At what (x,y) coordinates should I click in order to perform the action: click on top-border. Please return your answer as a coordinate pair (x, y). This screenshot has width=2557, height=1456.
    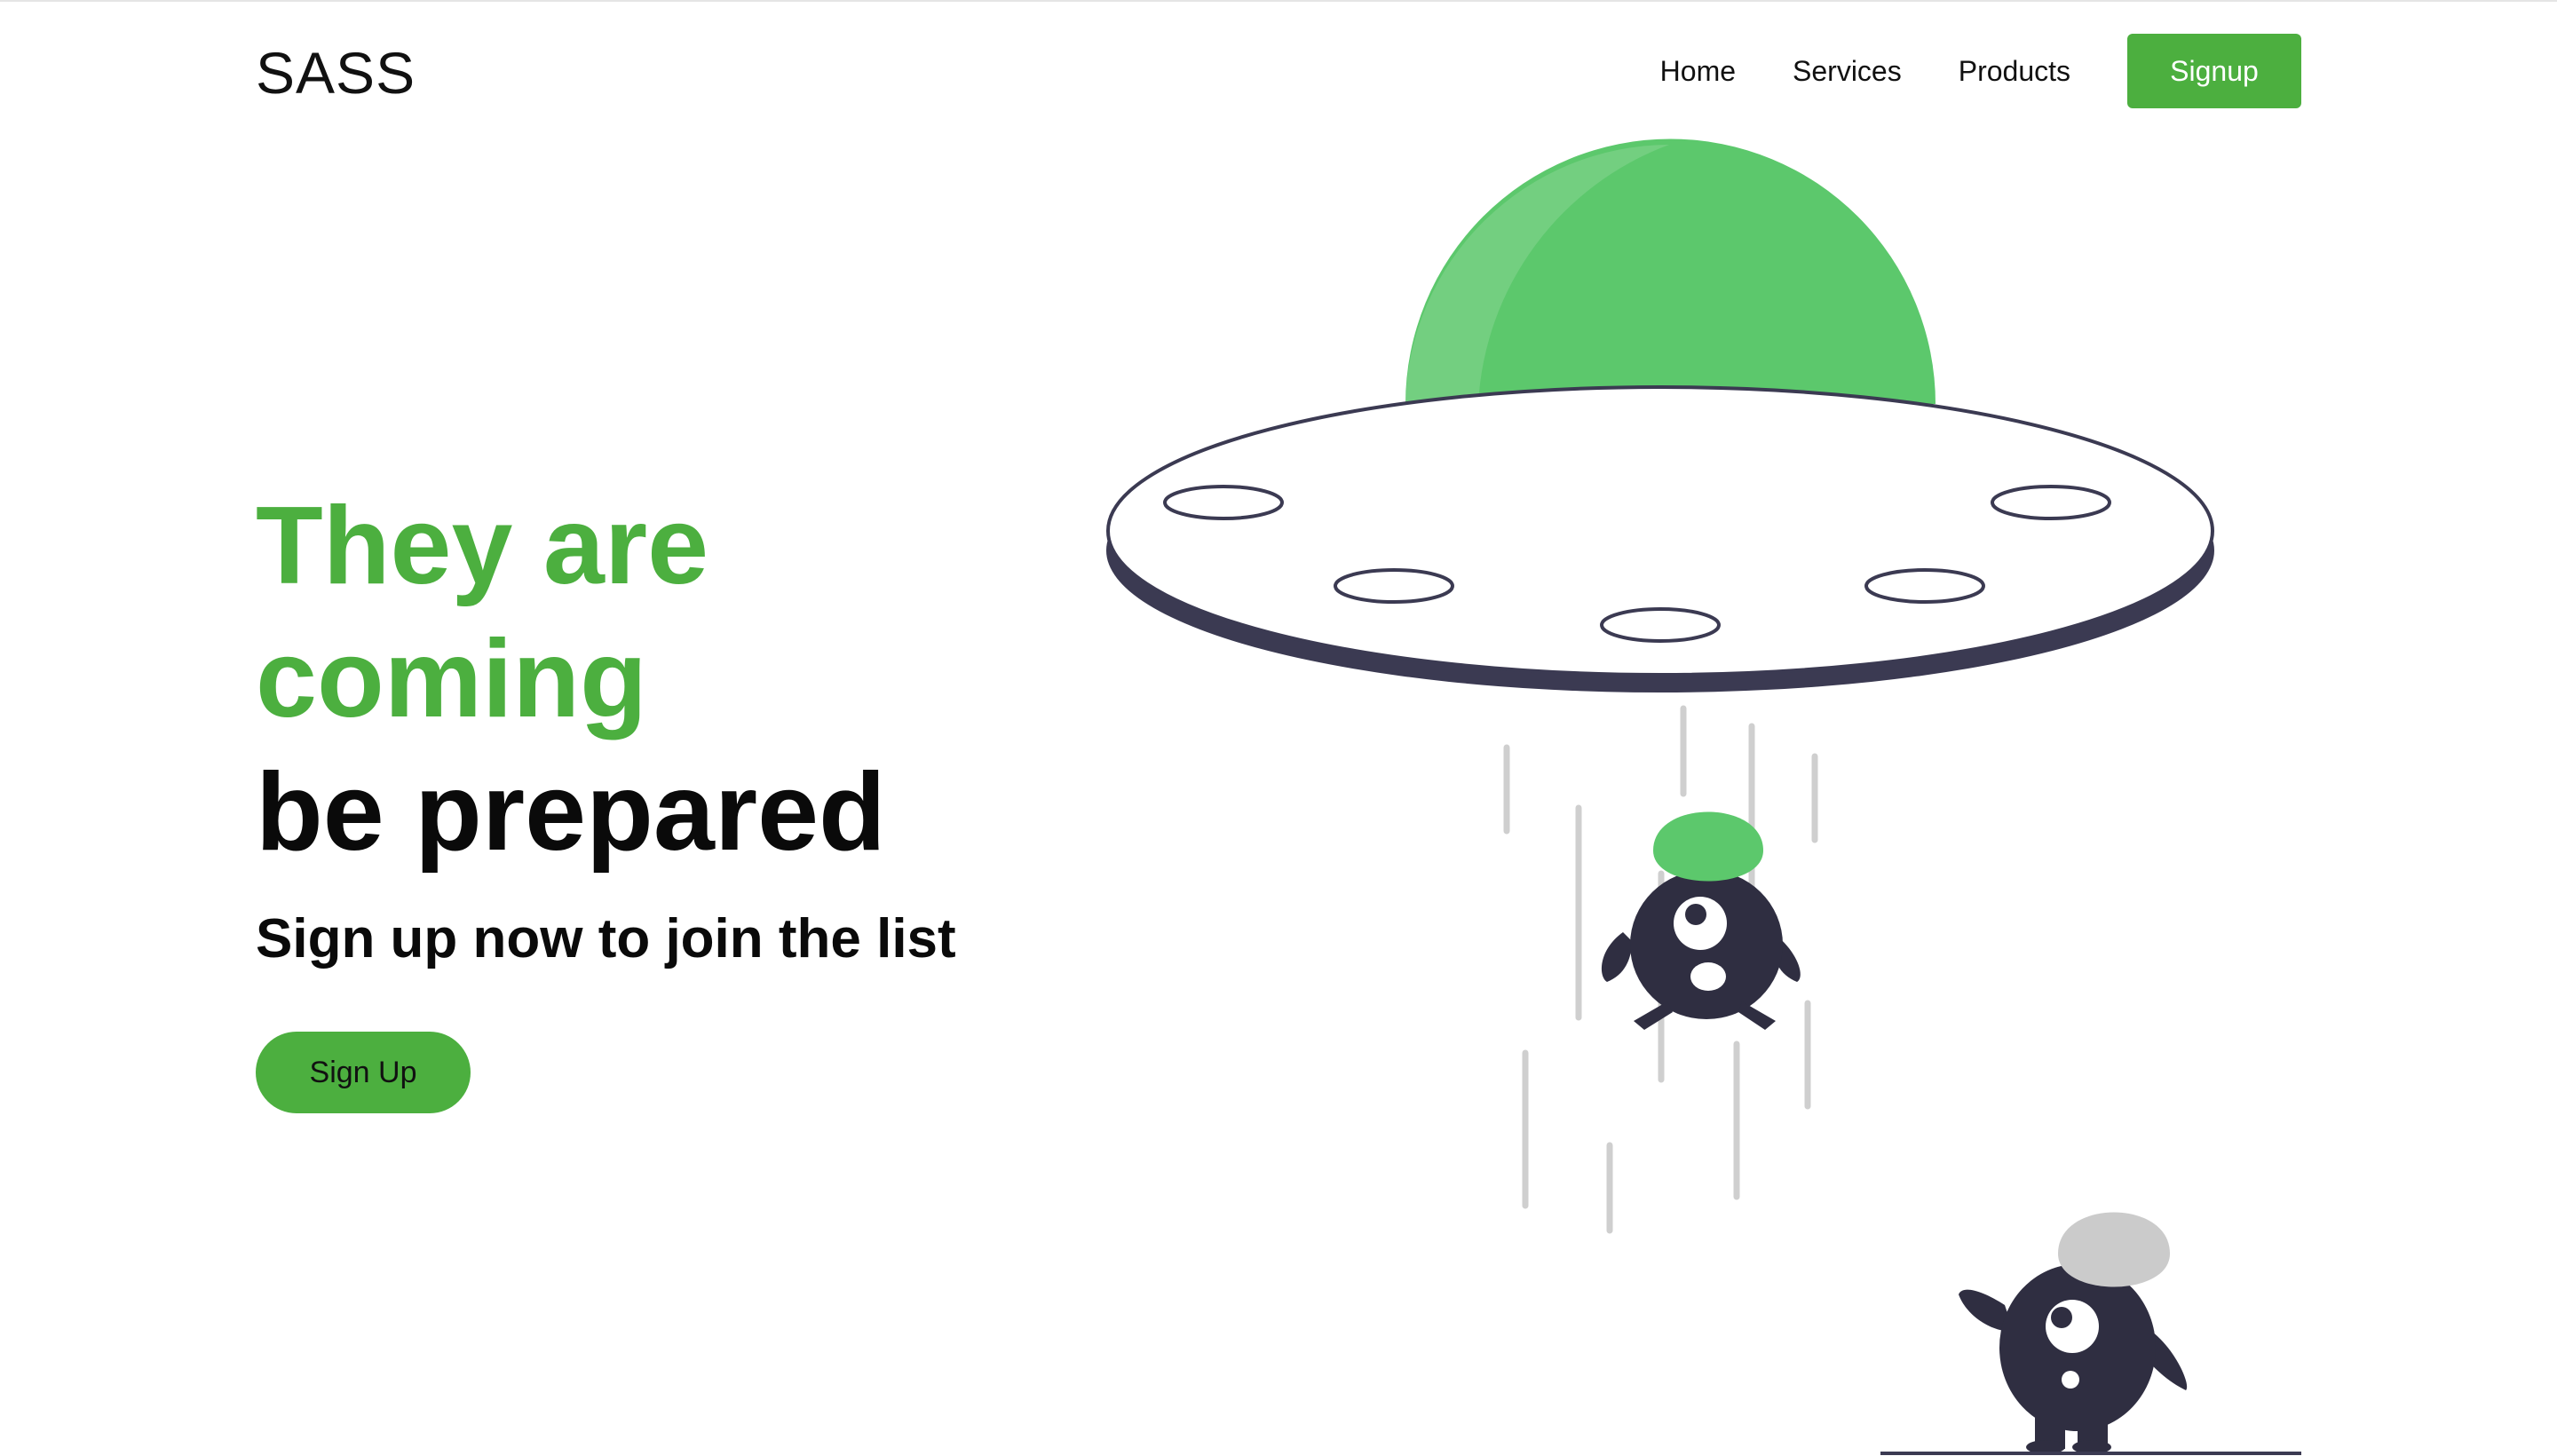
    Looking at the image, I should click on (1278, 1).